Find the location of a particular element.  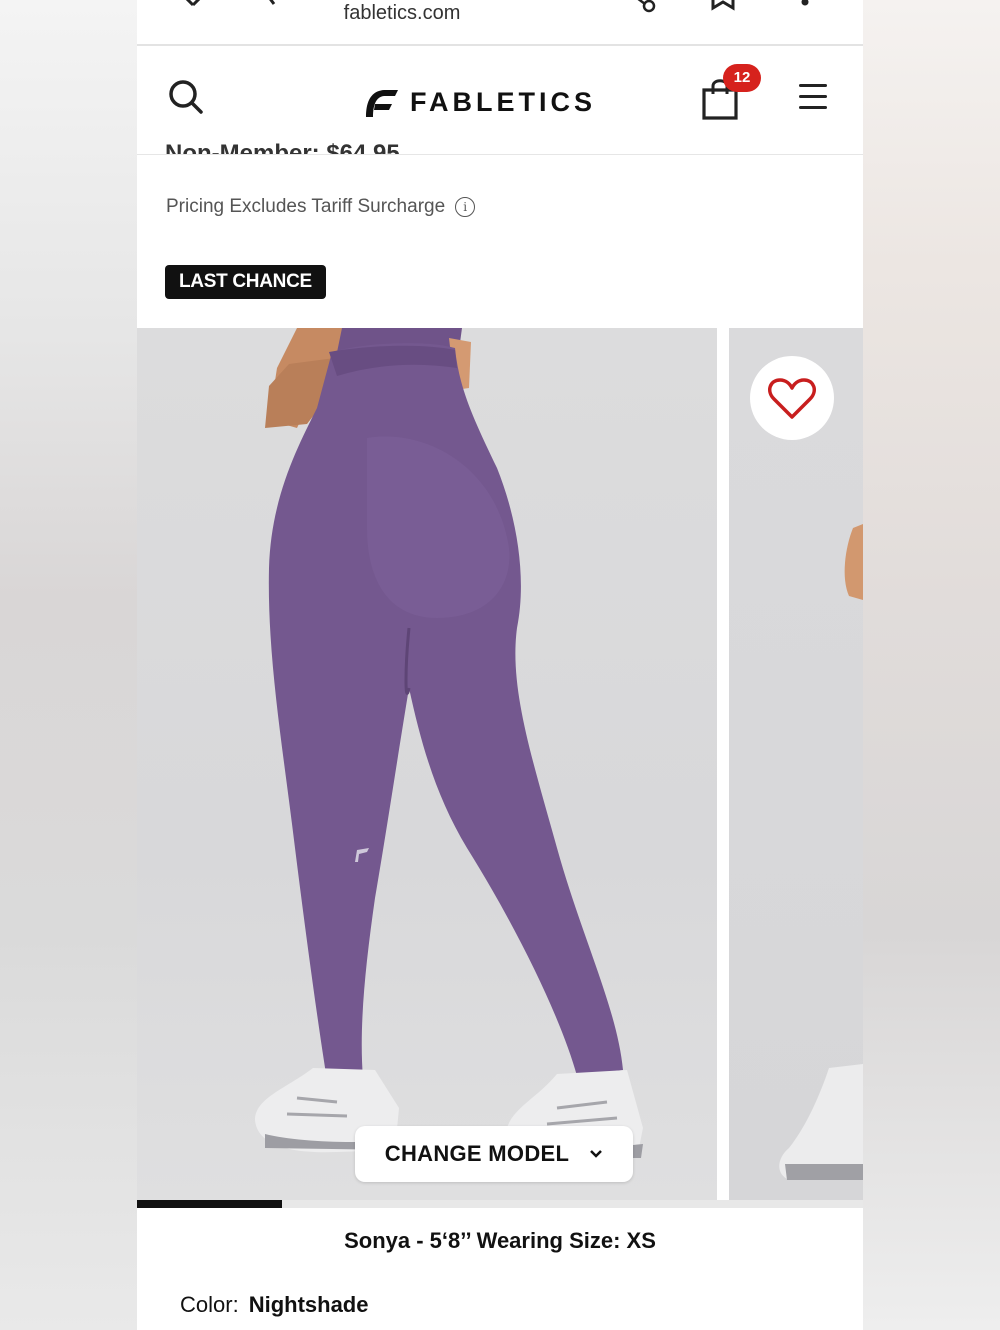

tariff-note: Pricing Excludes Tariff Surcharge i is located at coordinates (321, 207).